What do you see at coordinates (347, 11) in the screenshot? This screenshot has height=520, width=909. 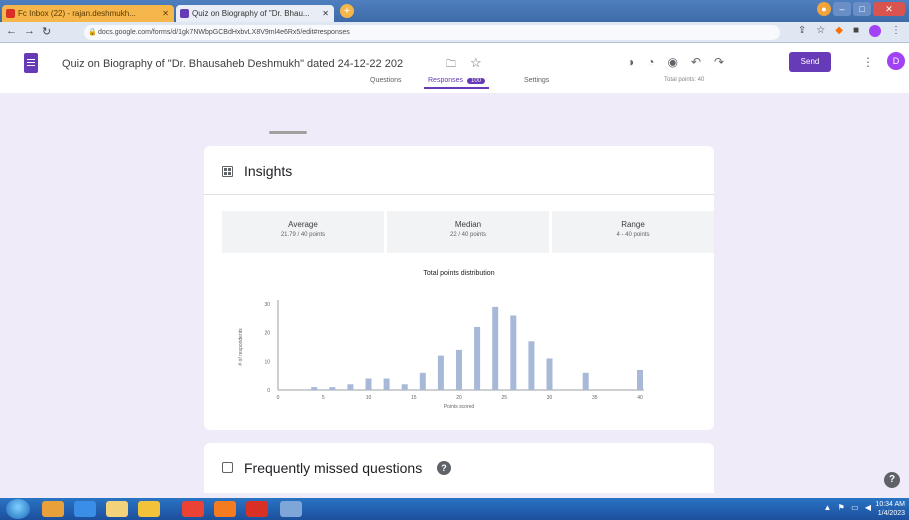 I see `new-tab-icon: +` at bounding box center [347, 11].